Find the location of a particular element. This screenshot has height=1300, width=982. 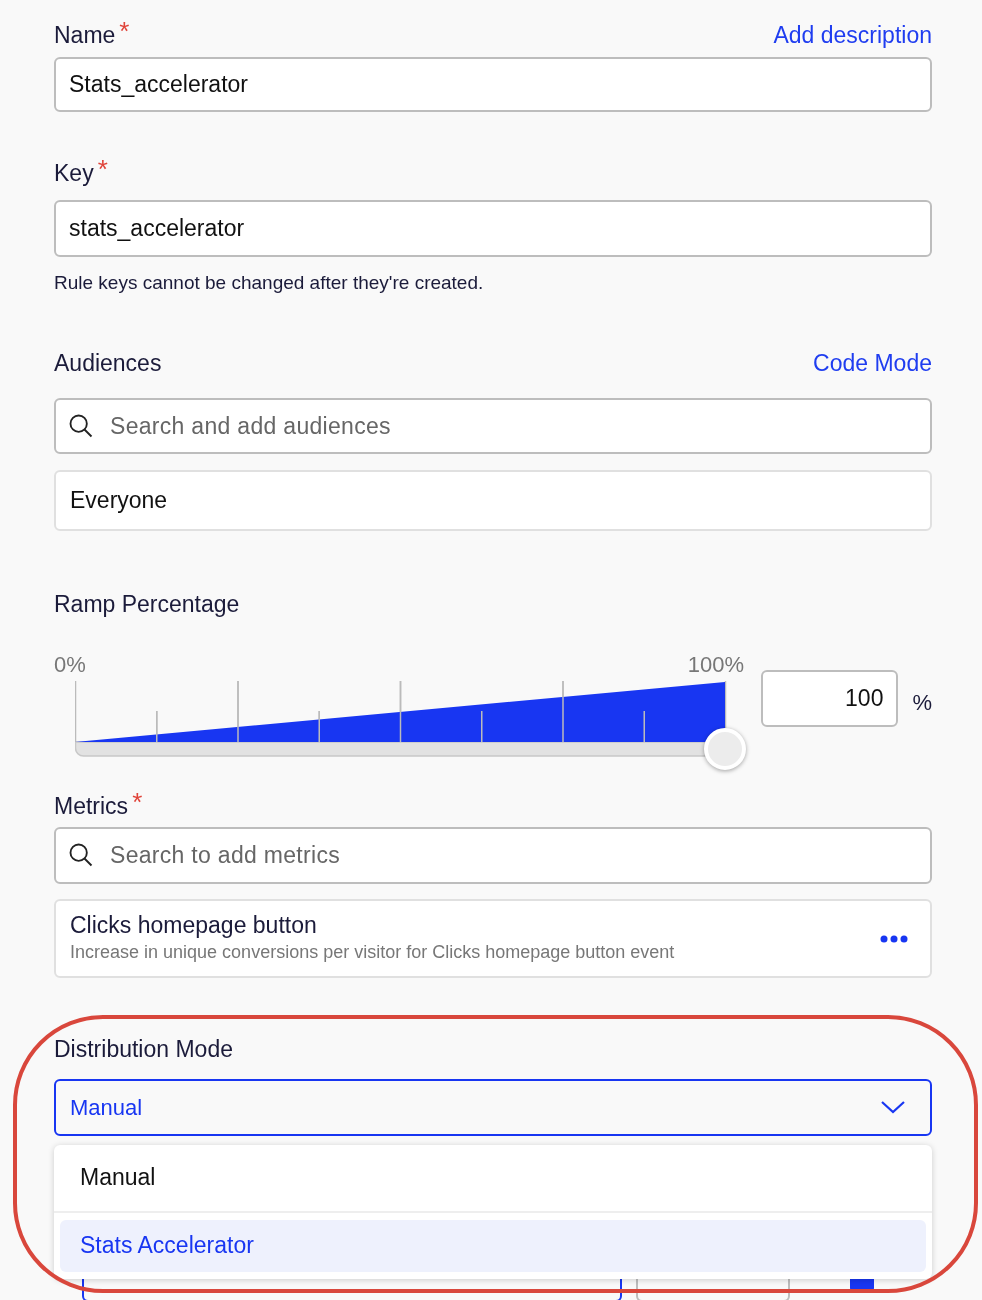

field-label: Ramp Percentage is located at coordinates (147, 604).